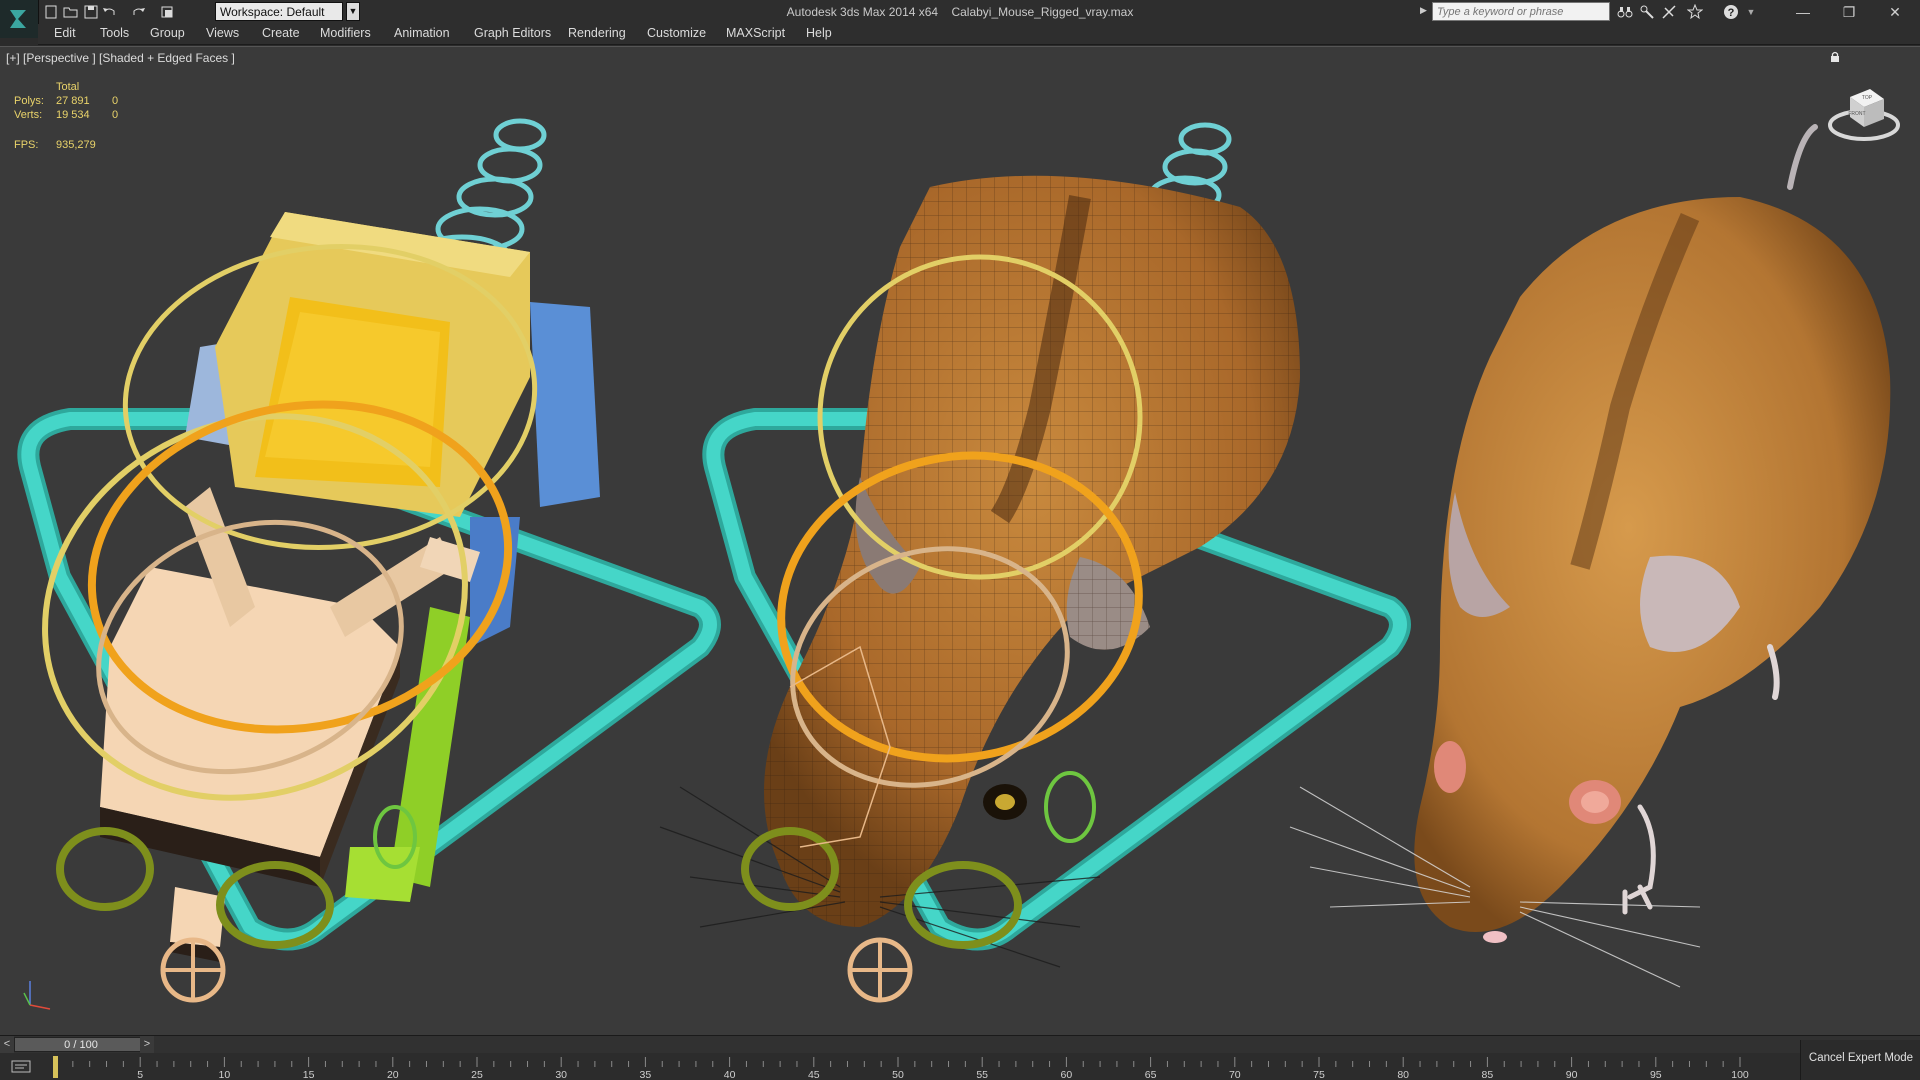 This screenshot has width=1920, height=1080. What do you see at coordinates (81, 1044) in the screenshot?
I see `time-slider-handle: 0 / 100` at bounding box center [81, 1044].